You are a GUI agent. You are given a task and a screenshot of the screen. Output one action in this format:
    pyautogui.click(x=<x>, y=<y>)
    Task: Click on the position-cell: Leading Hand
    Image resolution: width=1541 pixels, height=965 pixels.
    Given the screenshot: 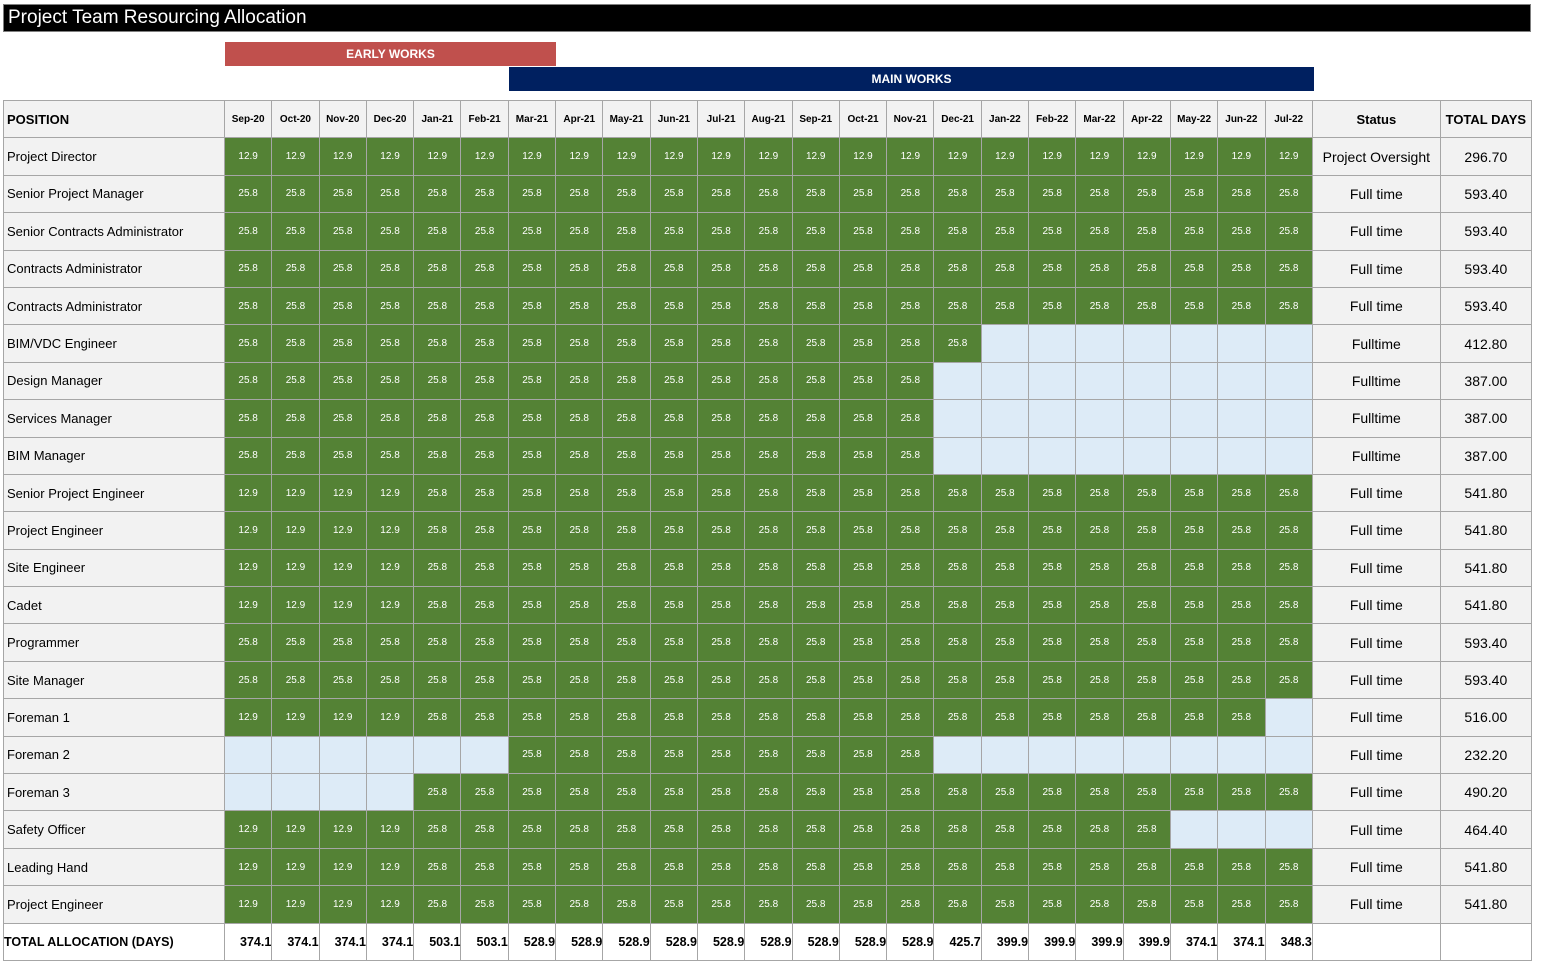 What is the action you would take?
    pyautogui.click(x=114, y=867)
    